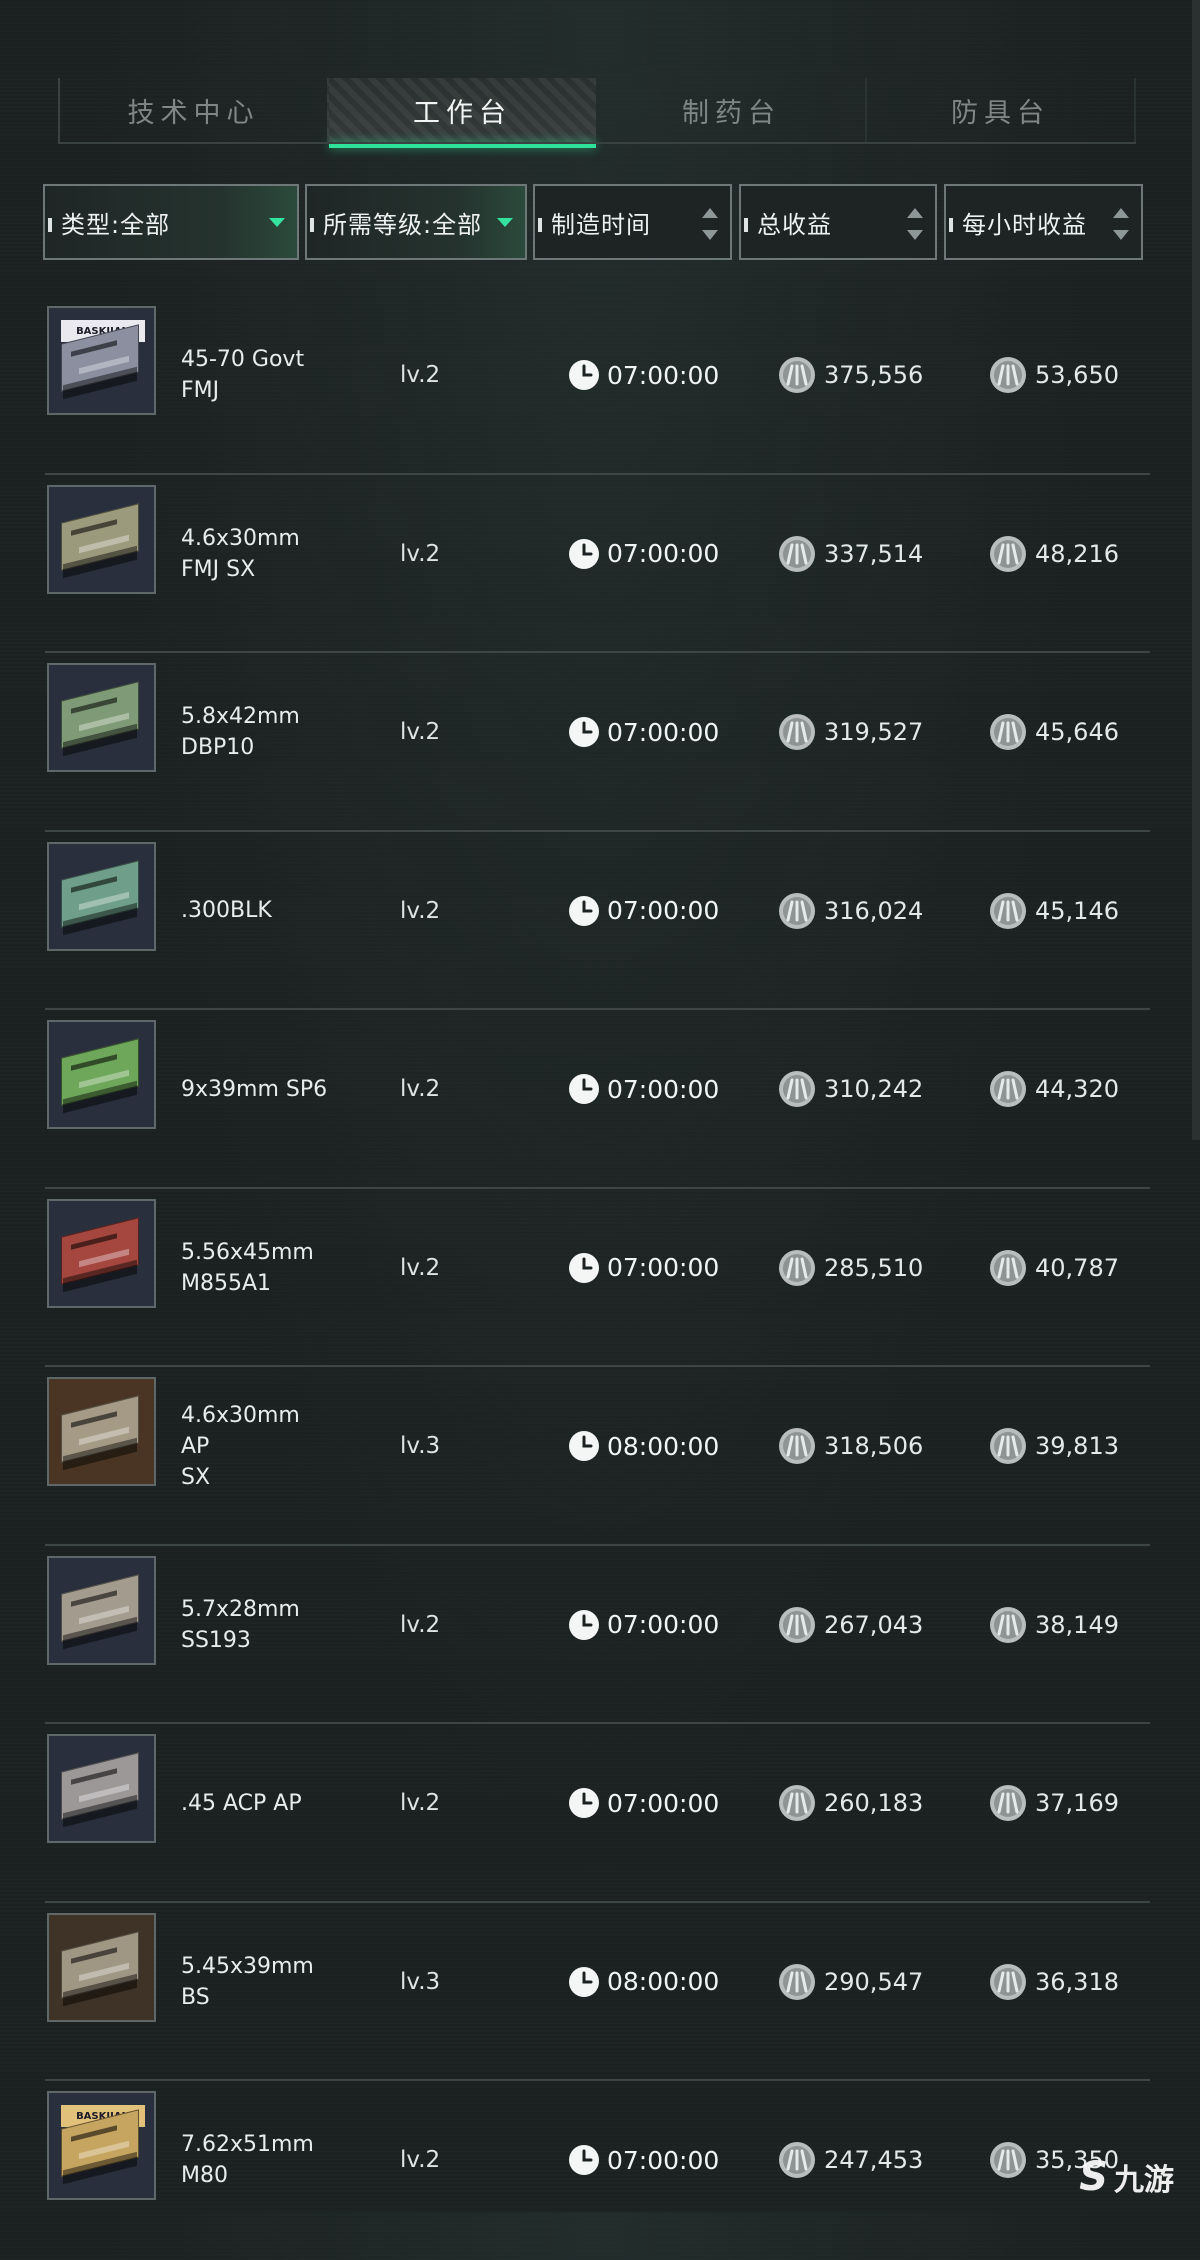 The image size is (1200, 2260). I want to click on filter-bar: 类型:全部 所需等级:全部 制造时间 总收益 每小时收益, so click(593, 224).